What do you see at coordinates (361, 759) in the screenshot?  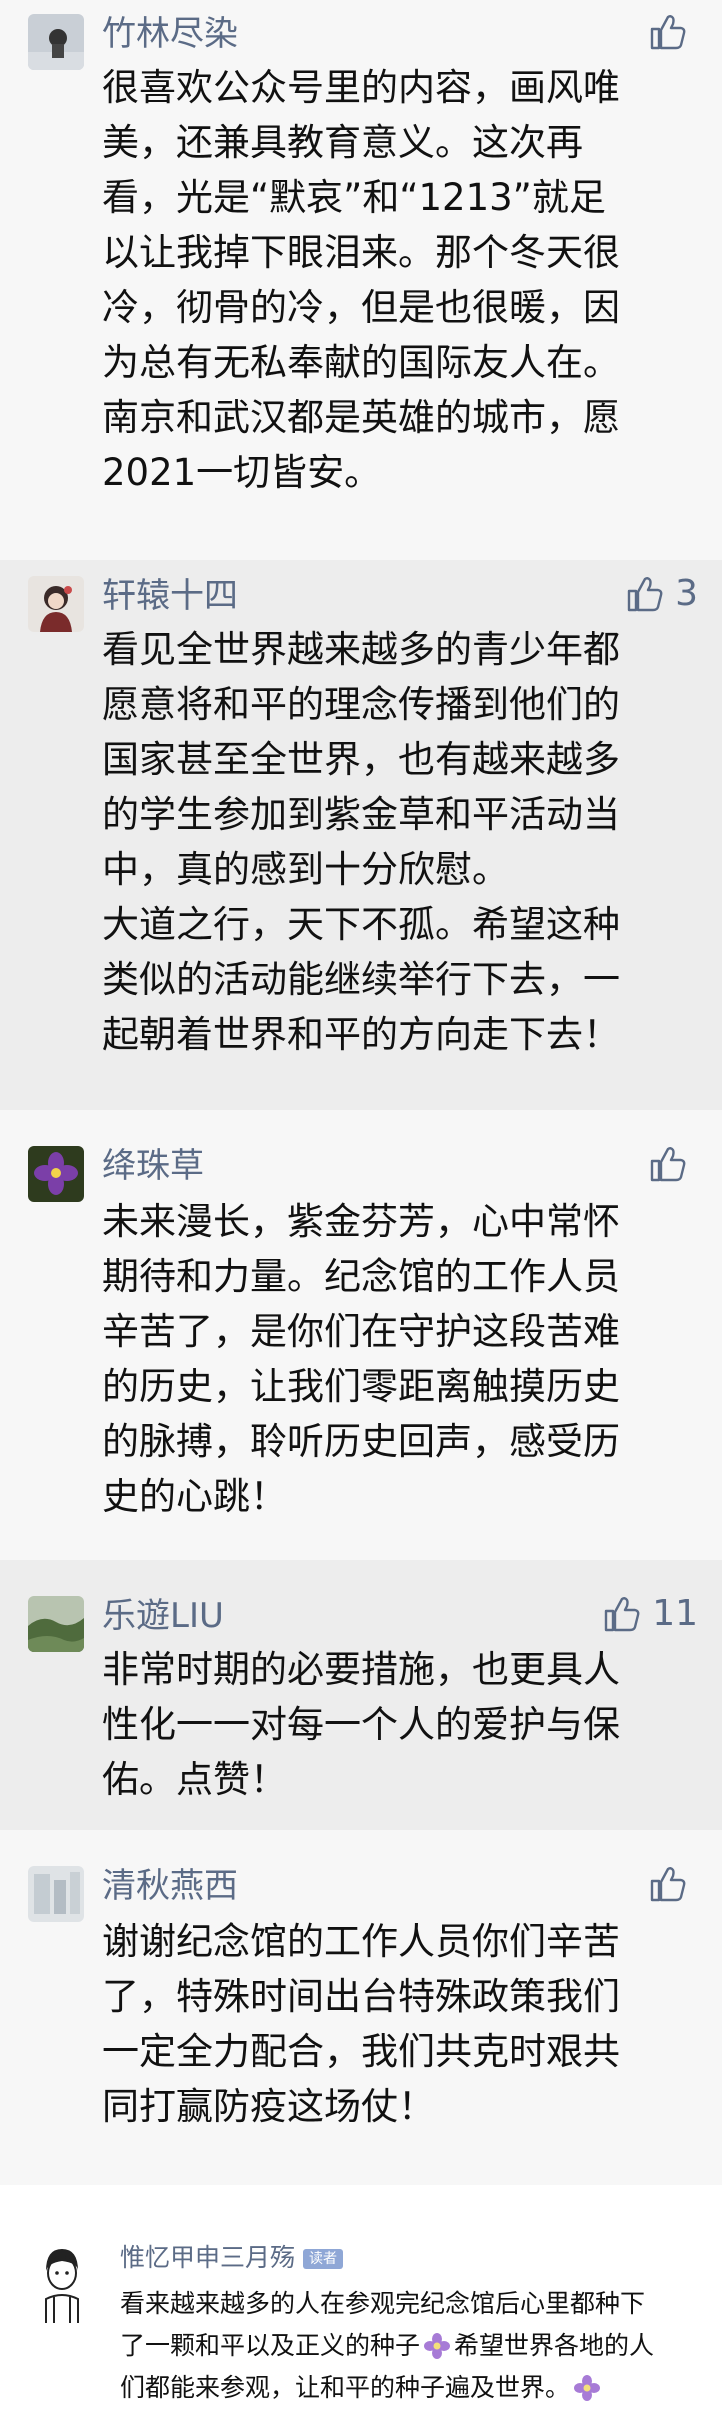 I see `comment-line: 国家甚至全世界，也有越来越多` at bounding box center [361, 759].